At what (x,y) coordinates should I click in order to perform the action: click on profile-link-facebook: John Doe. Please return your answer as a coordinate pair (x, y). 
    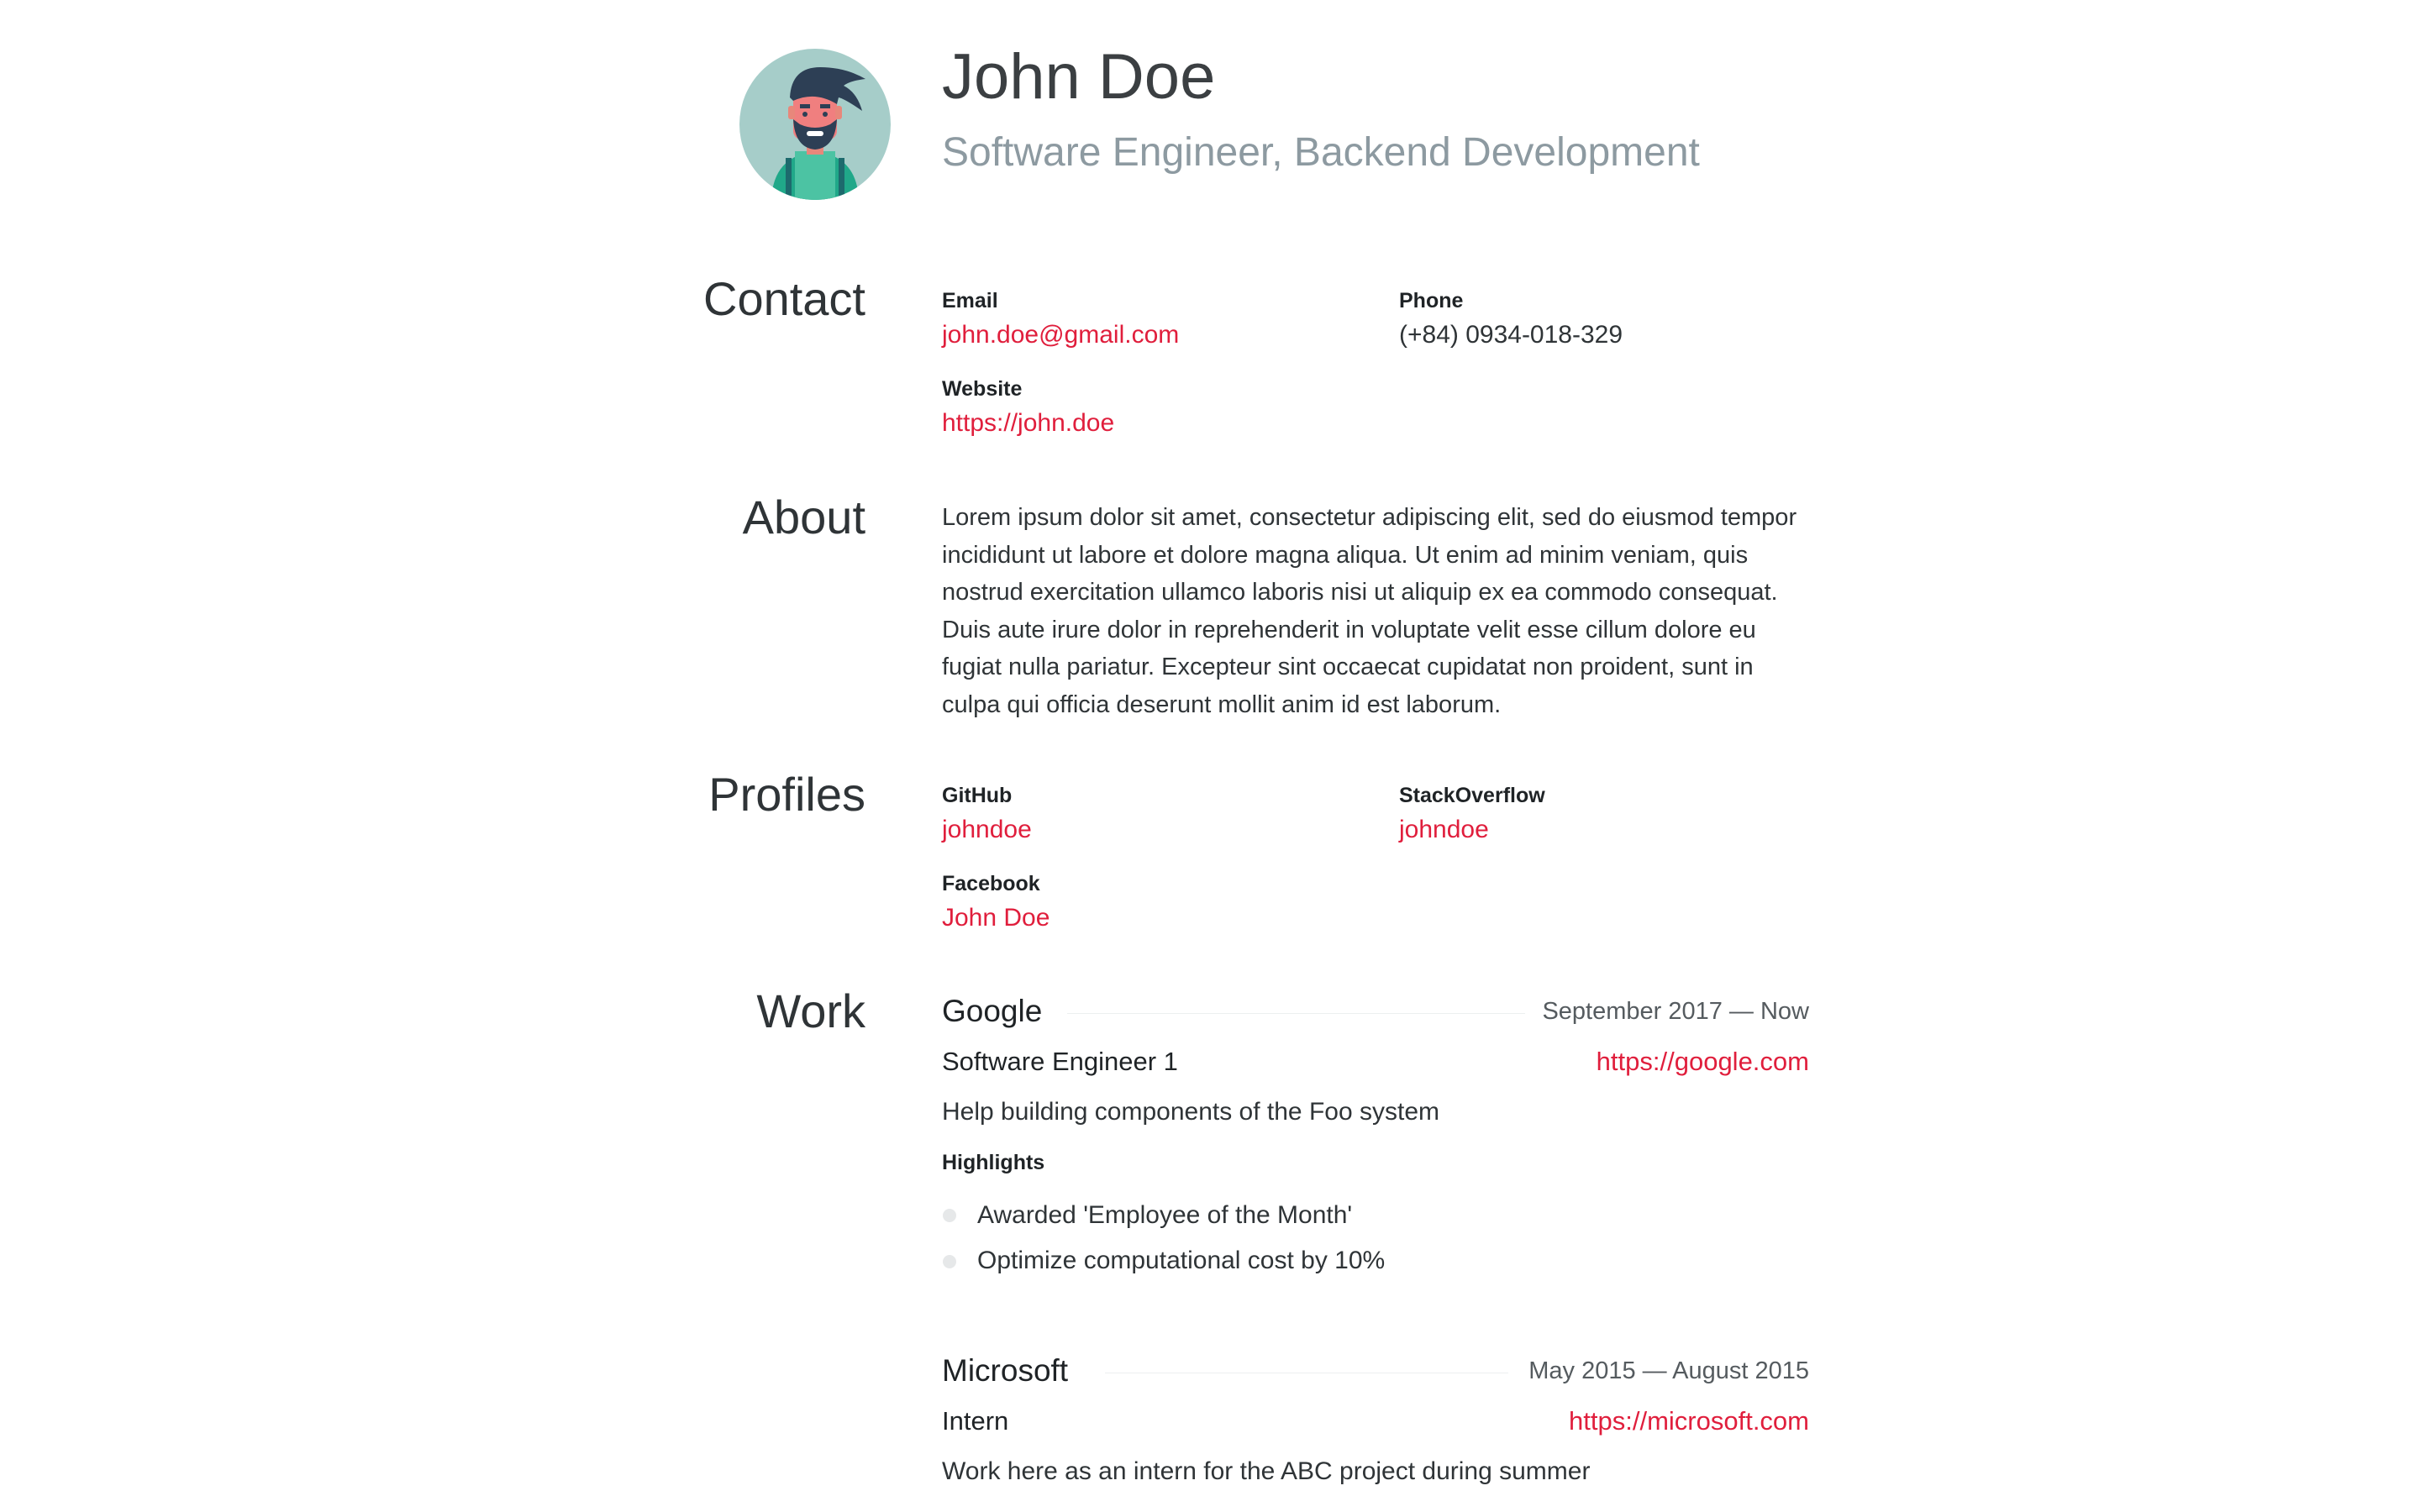
    Looking at the image, I should click on (996, 918).